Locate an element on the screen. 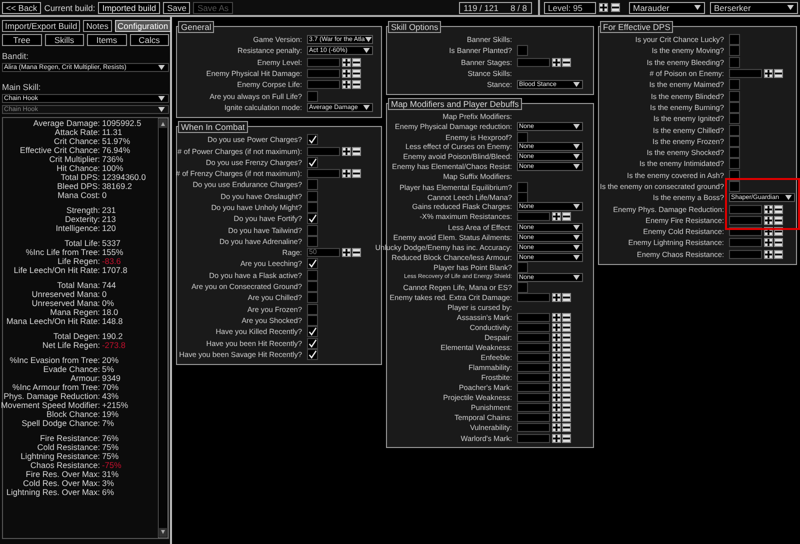  level-field: Level: 95 is located at coordinates (570, 8).